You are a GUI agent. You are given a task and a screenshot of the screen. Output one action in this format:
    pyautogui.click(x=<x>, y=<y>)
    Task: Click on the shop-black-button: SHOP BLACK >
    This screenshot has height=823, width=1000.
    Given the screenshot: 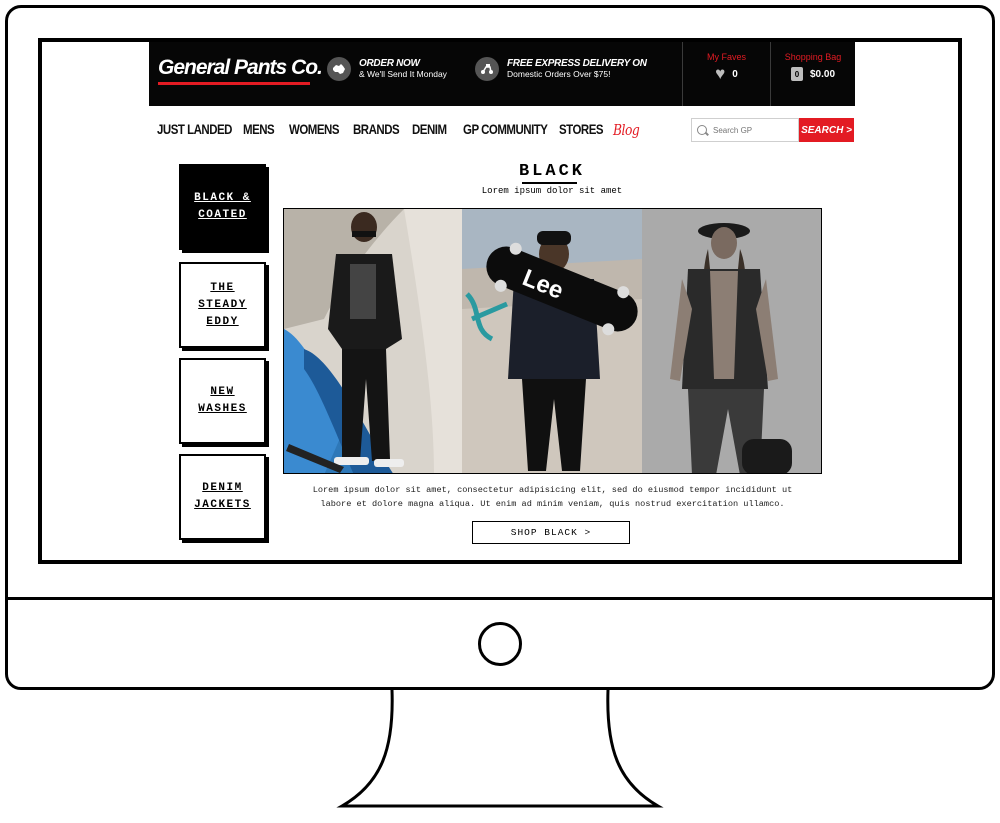 What is the action you would take?
    pyautogui.click(x=551, y=532)
    